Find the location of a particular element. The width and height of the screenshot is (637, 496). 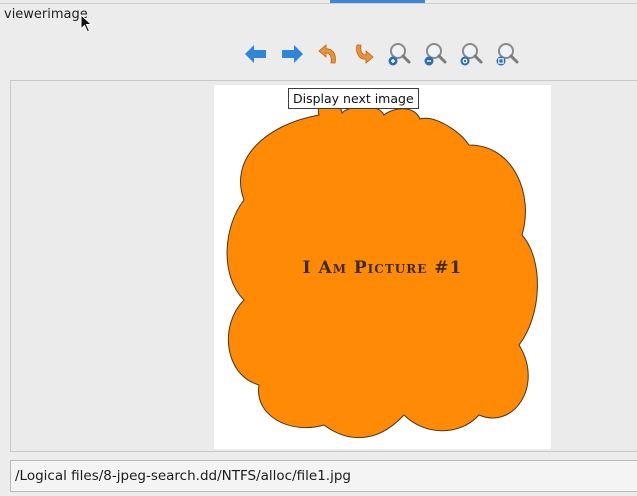

zoom-fit-icon is located at coordinates (507, 54).